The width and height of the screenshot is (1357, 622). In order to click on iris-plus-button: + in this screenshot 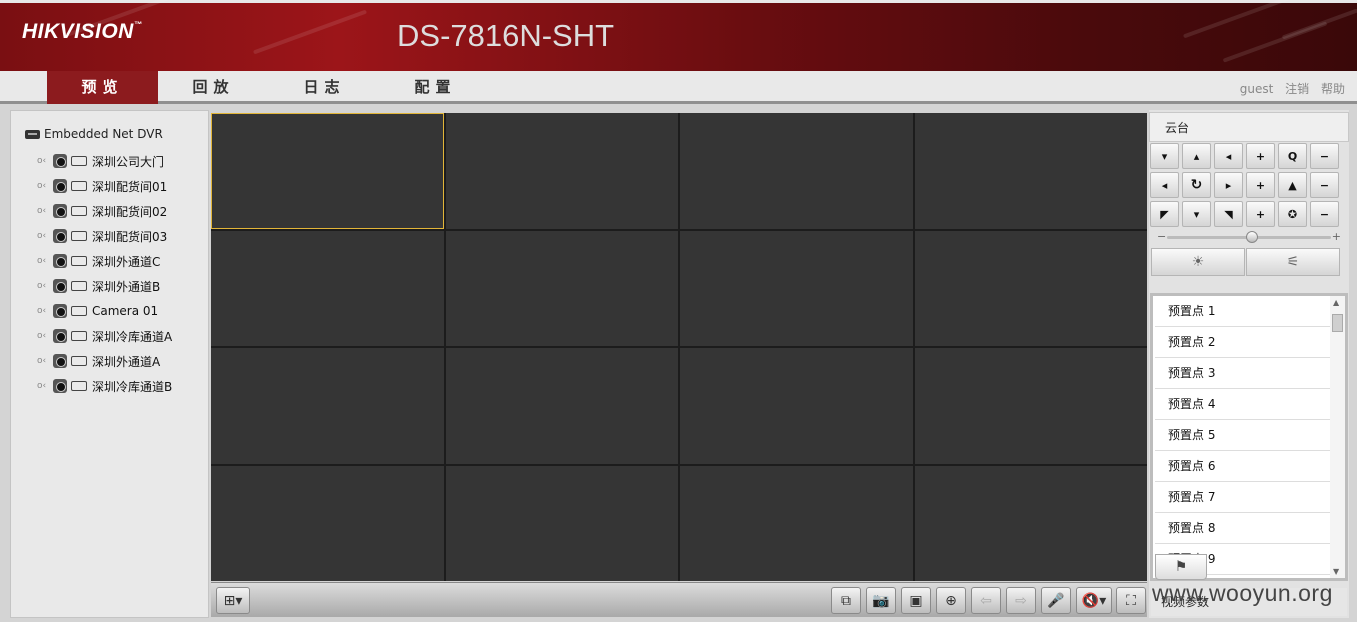, I will do `click(1260, 214)`.